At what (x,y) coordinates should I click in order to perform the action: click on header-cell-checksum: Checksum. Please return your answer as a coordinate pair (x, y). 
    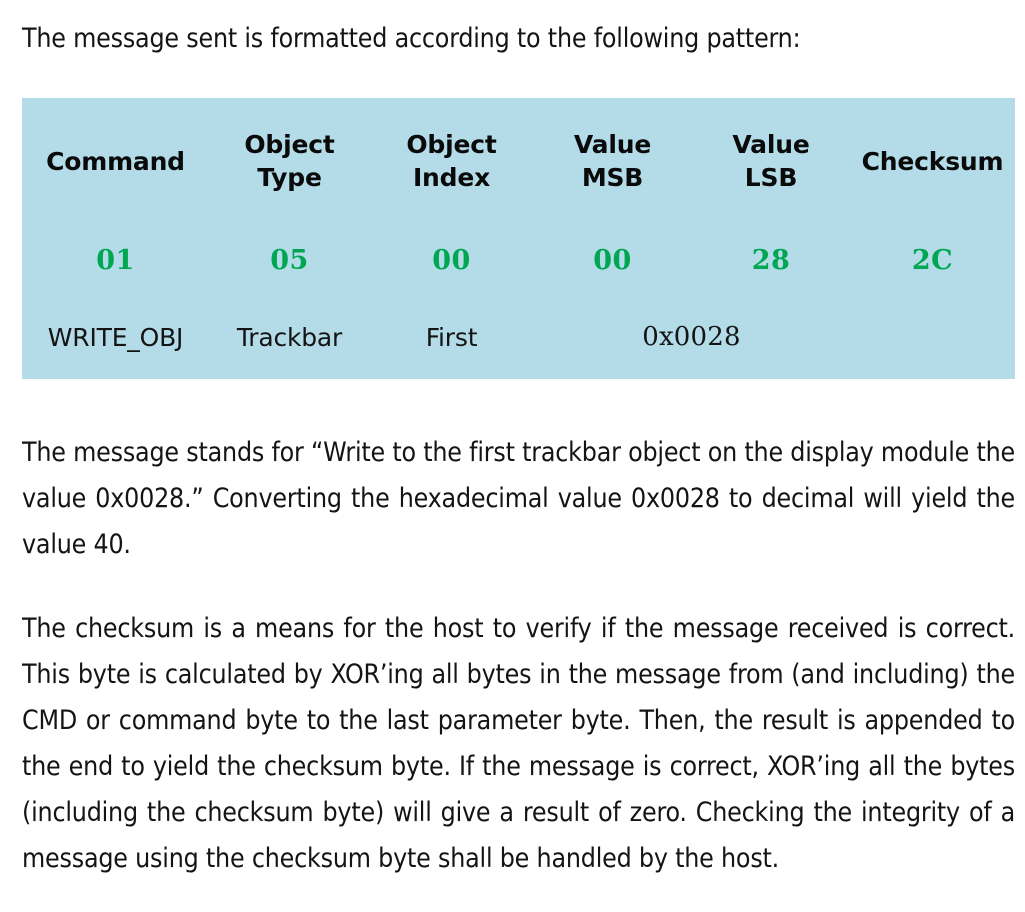
    Looking at the image, I should click on (932, 161).